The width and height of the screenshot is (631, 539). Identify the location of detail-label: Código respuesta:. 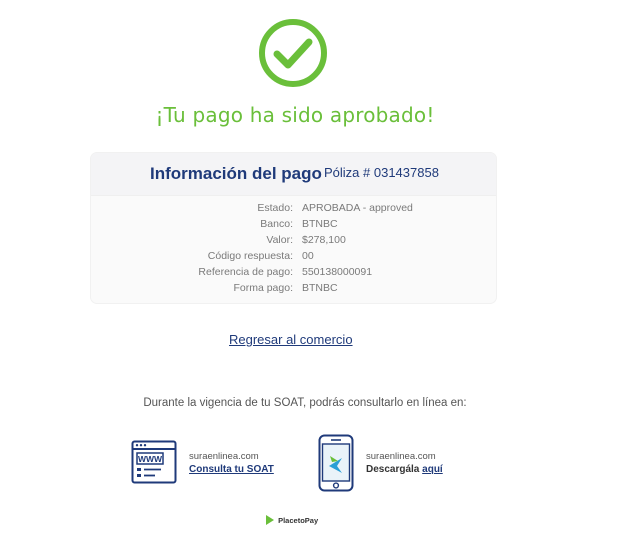
(250, 256).